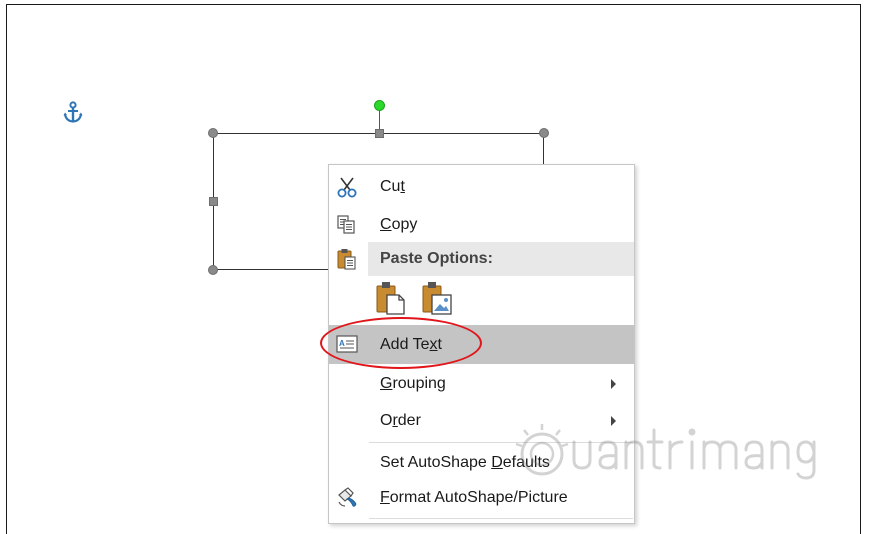  Describe the element at coordinates (392, 186) in the screenshot. I see `menu-item-label: Cut` at that location.